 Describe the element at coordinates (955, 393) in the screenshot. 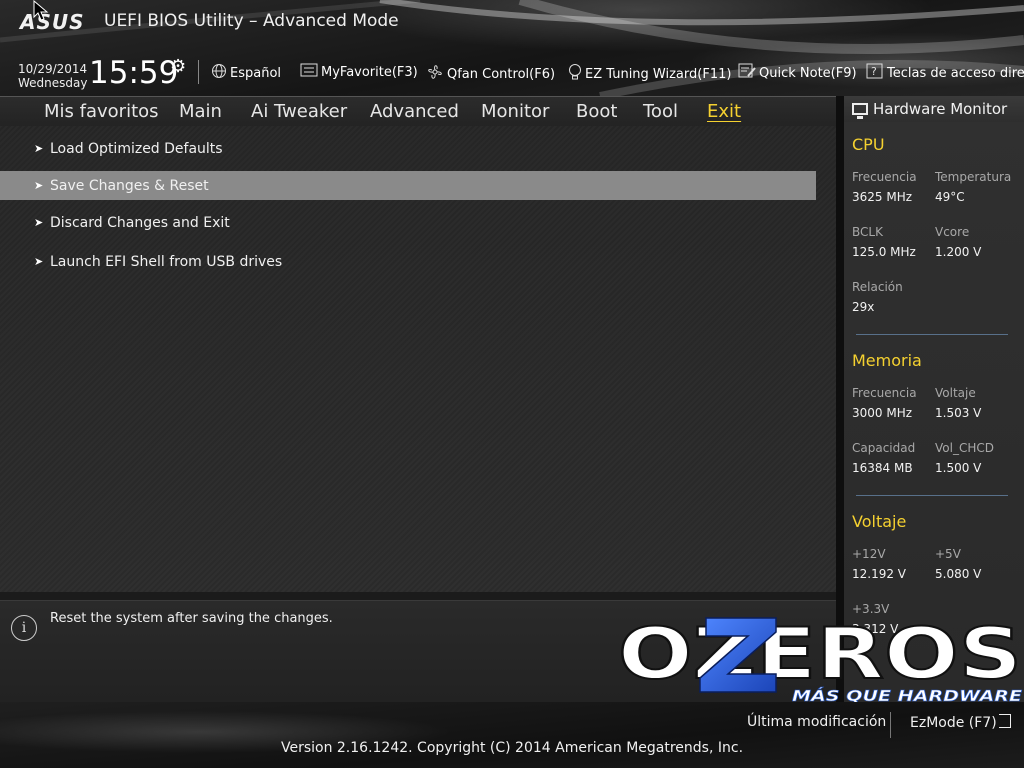

I see `mem-volt-label: Voltaje` at that location.